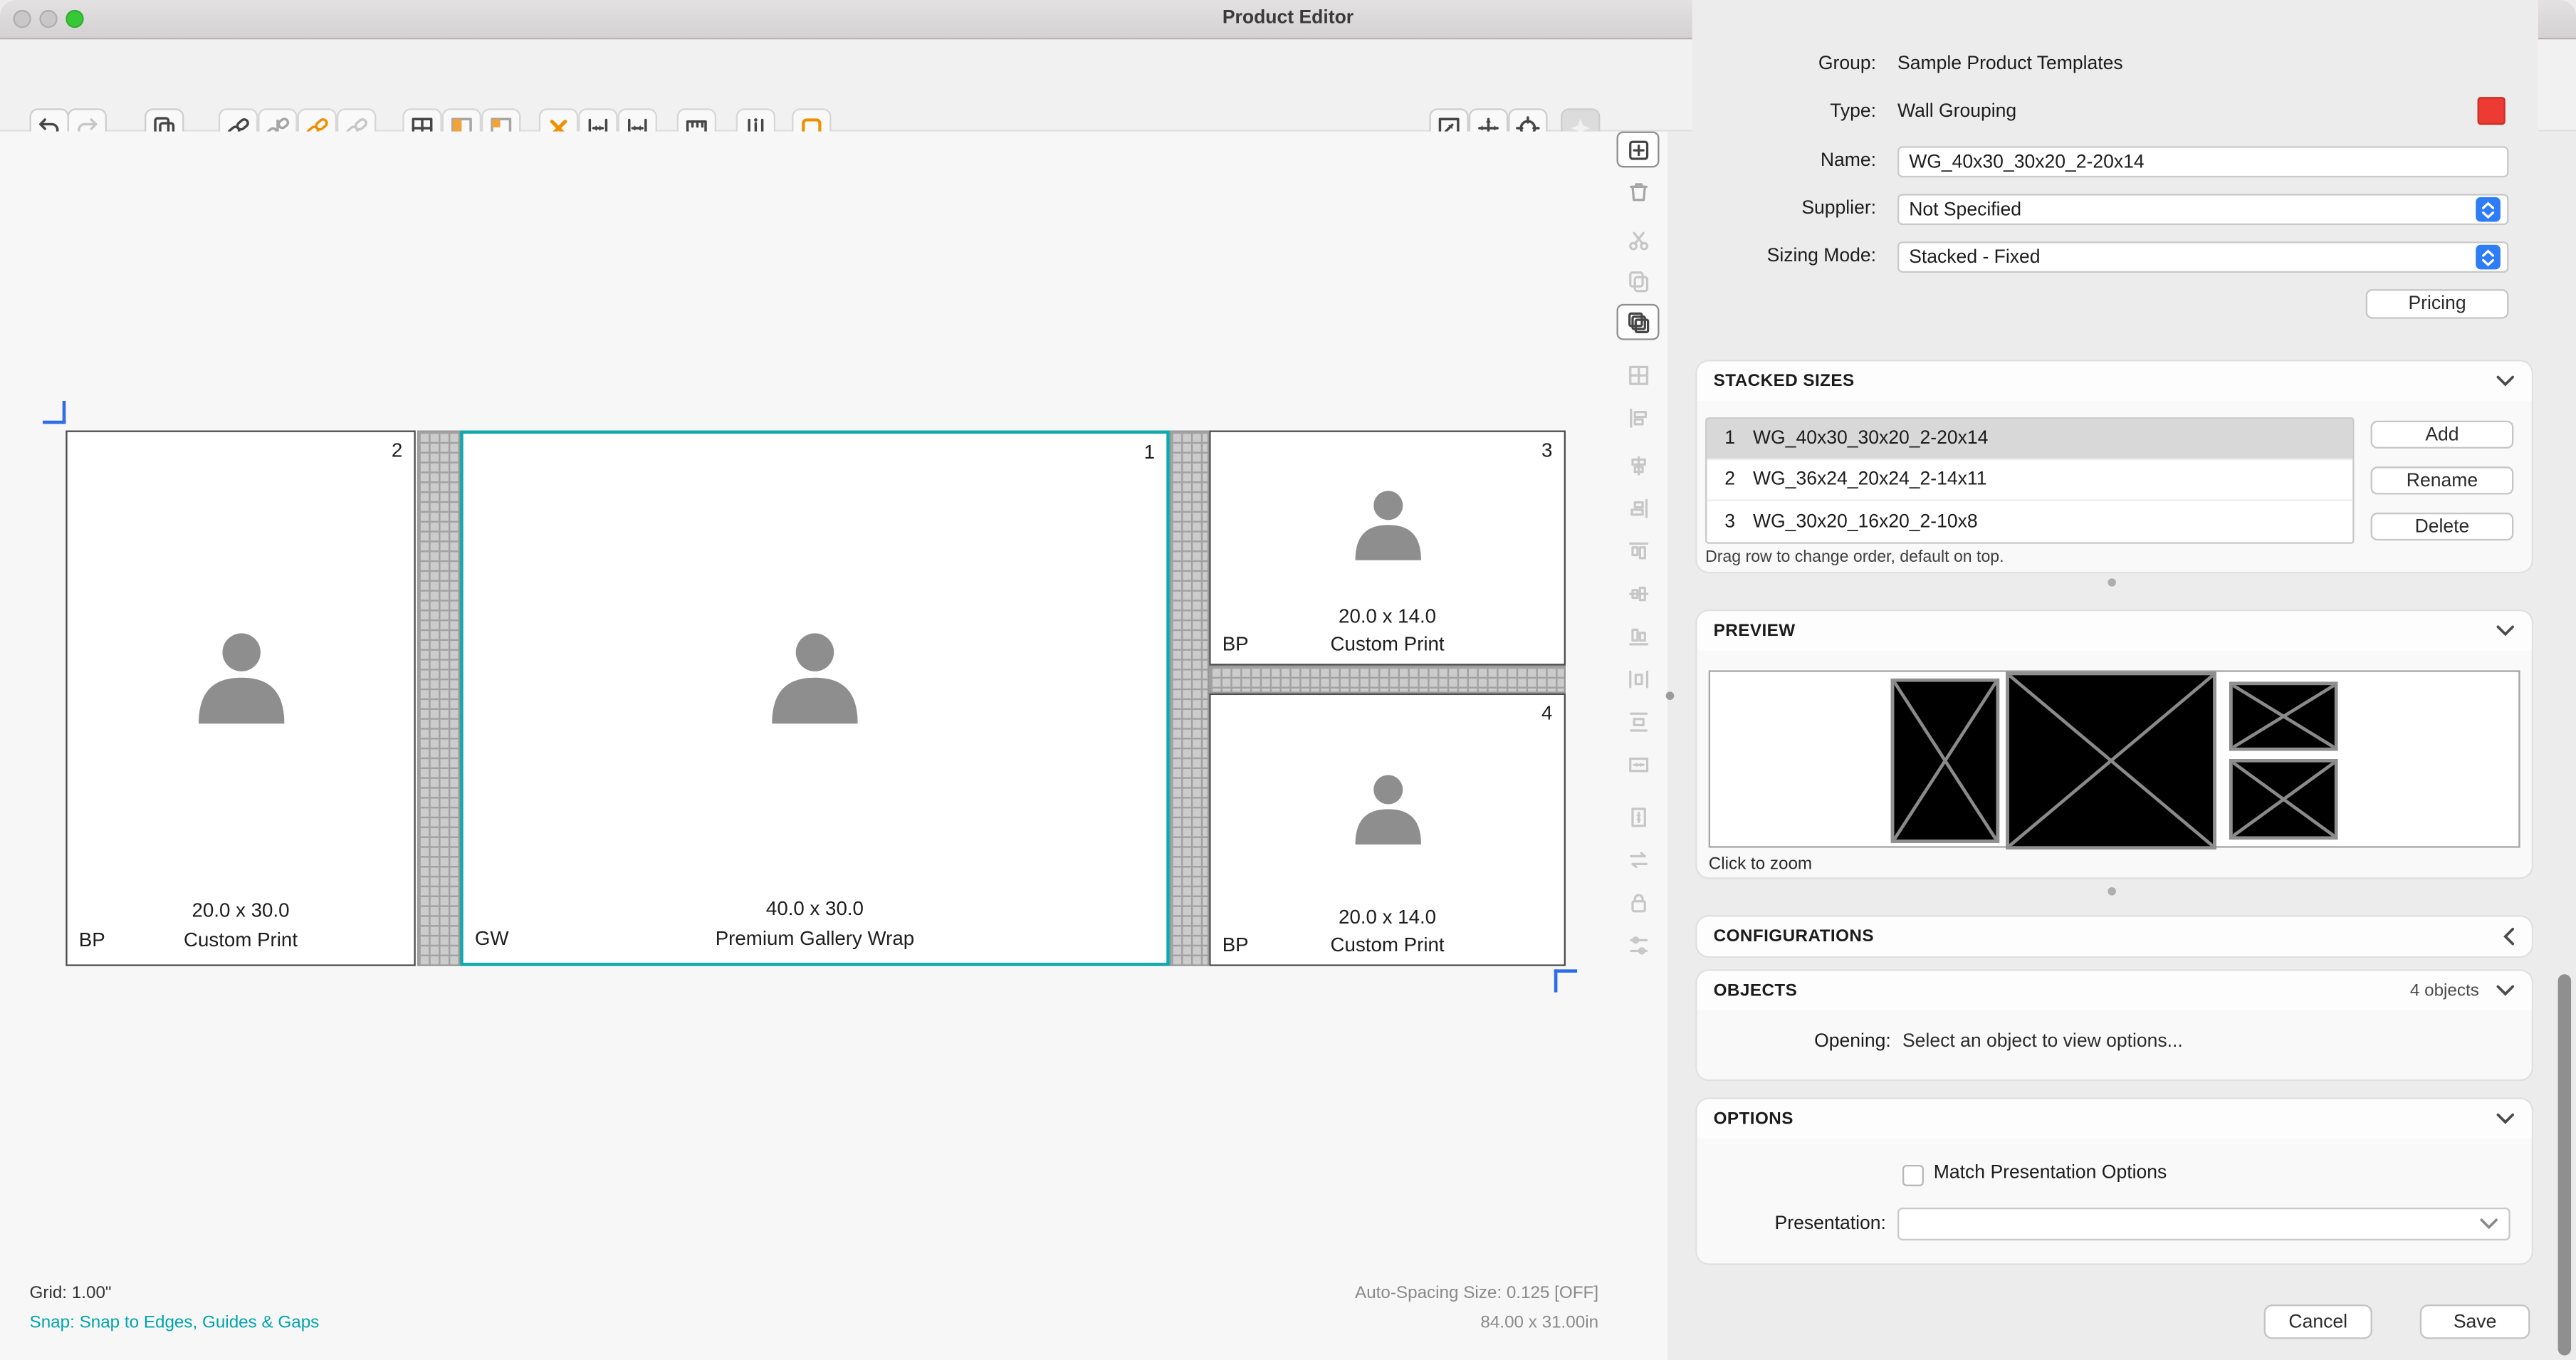  What do you see at coordinates (2114, 381) in the screenshot?
I see `stacked-sizes-header: STACKED SIZES` at bounding box center [2114, 381].